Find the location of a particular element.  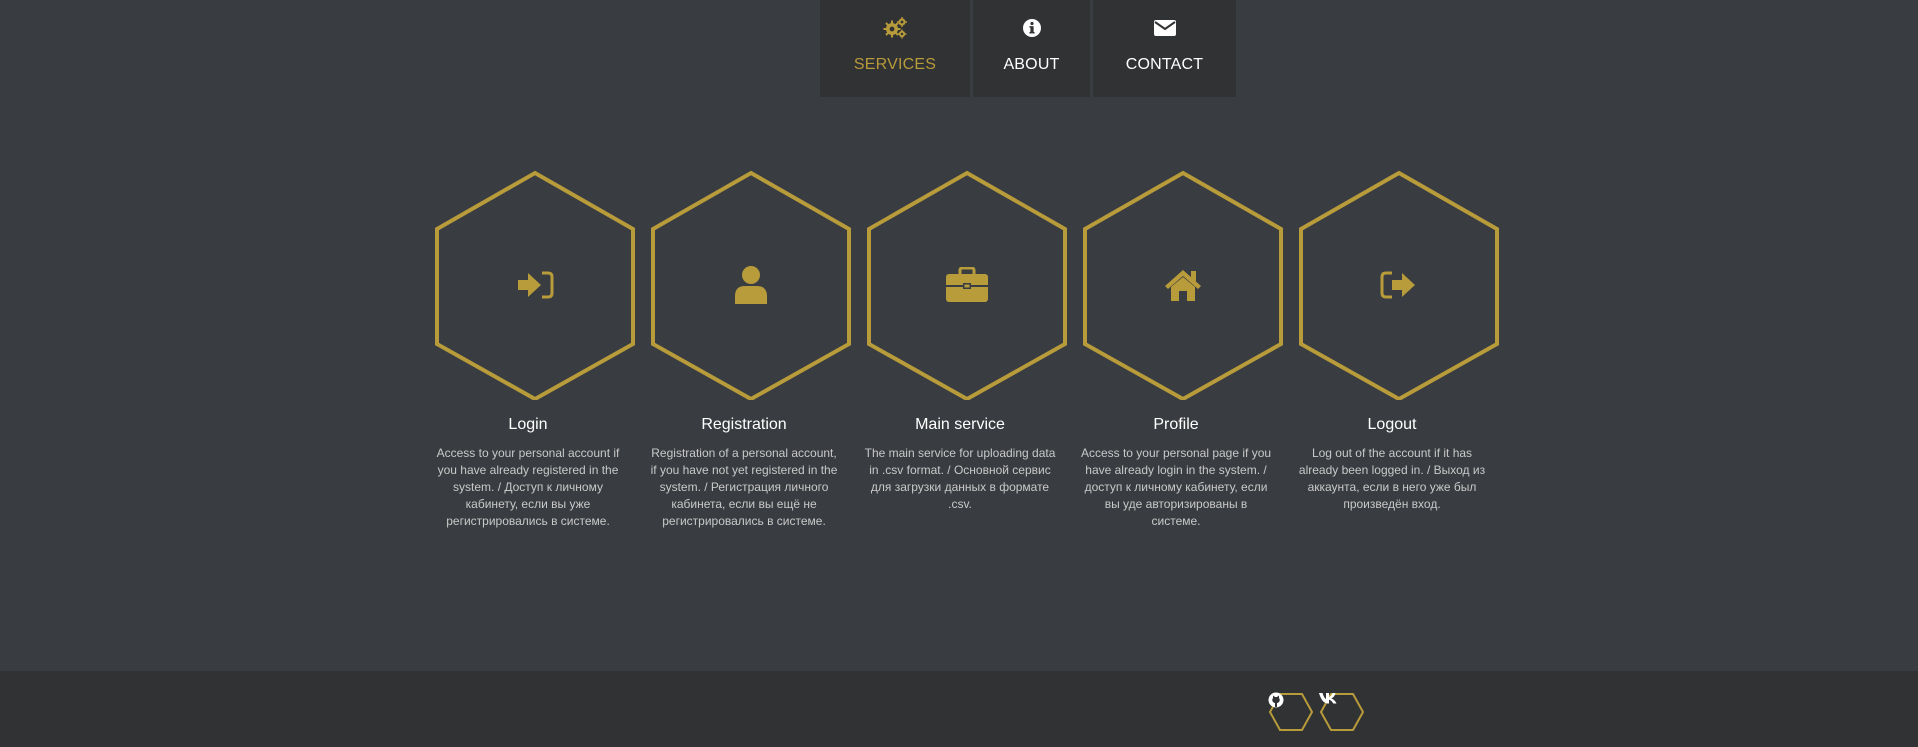

nav-services-label: SERVICES is located at coordinates (895, 64).